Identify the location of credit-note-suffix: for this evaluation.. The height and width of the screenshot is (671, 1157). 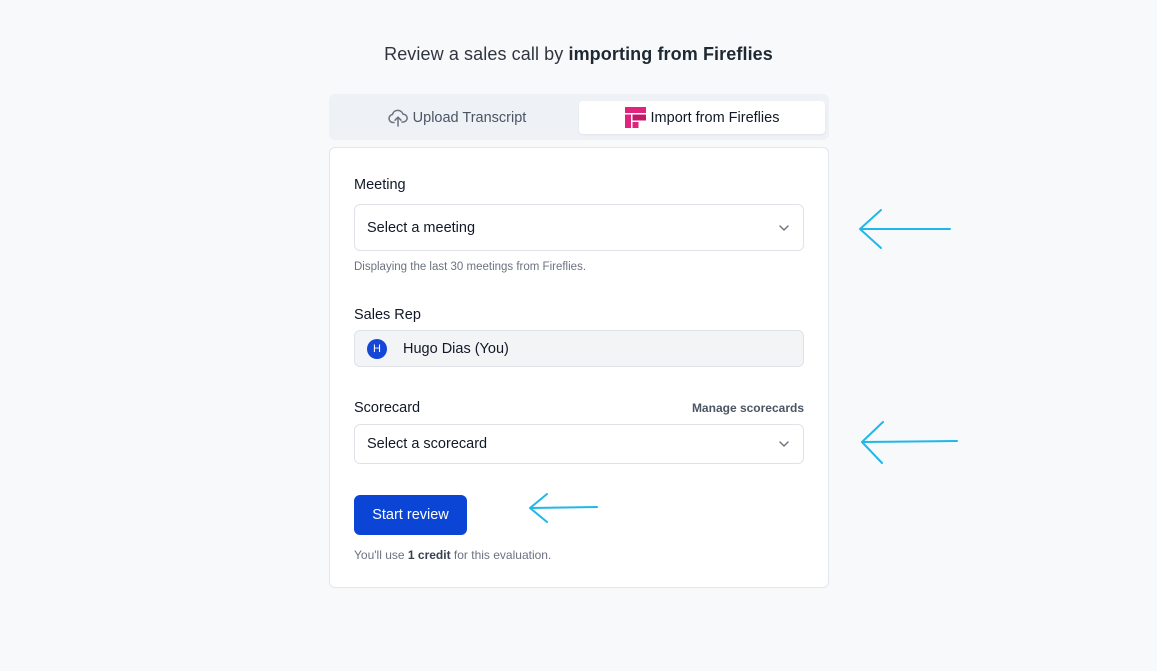
(501, 555).